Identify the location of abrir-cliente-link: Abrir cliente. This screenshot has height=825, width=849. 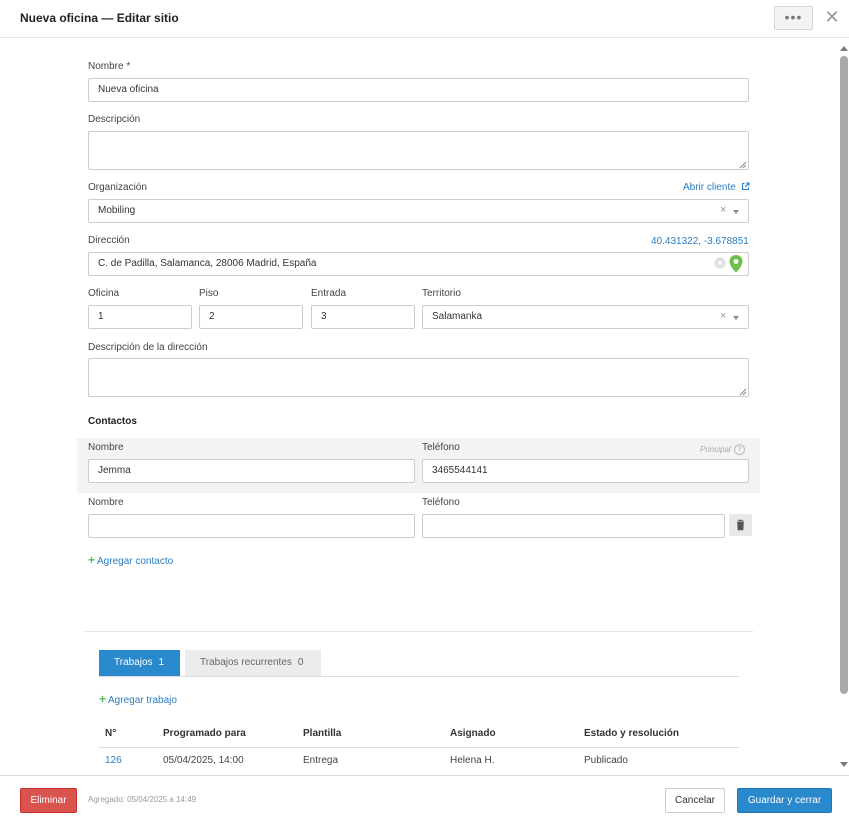
(716, 187).